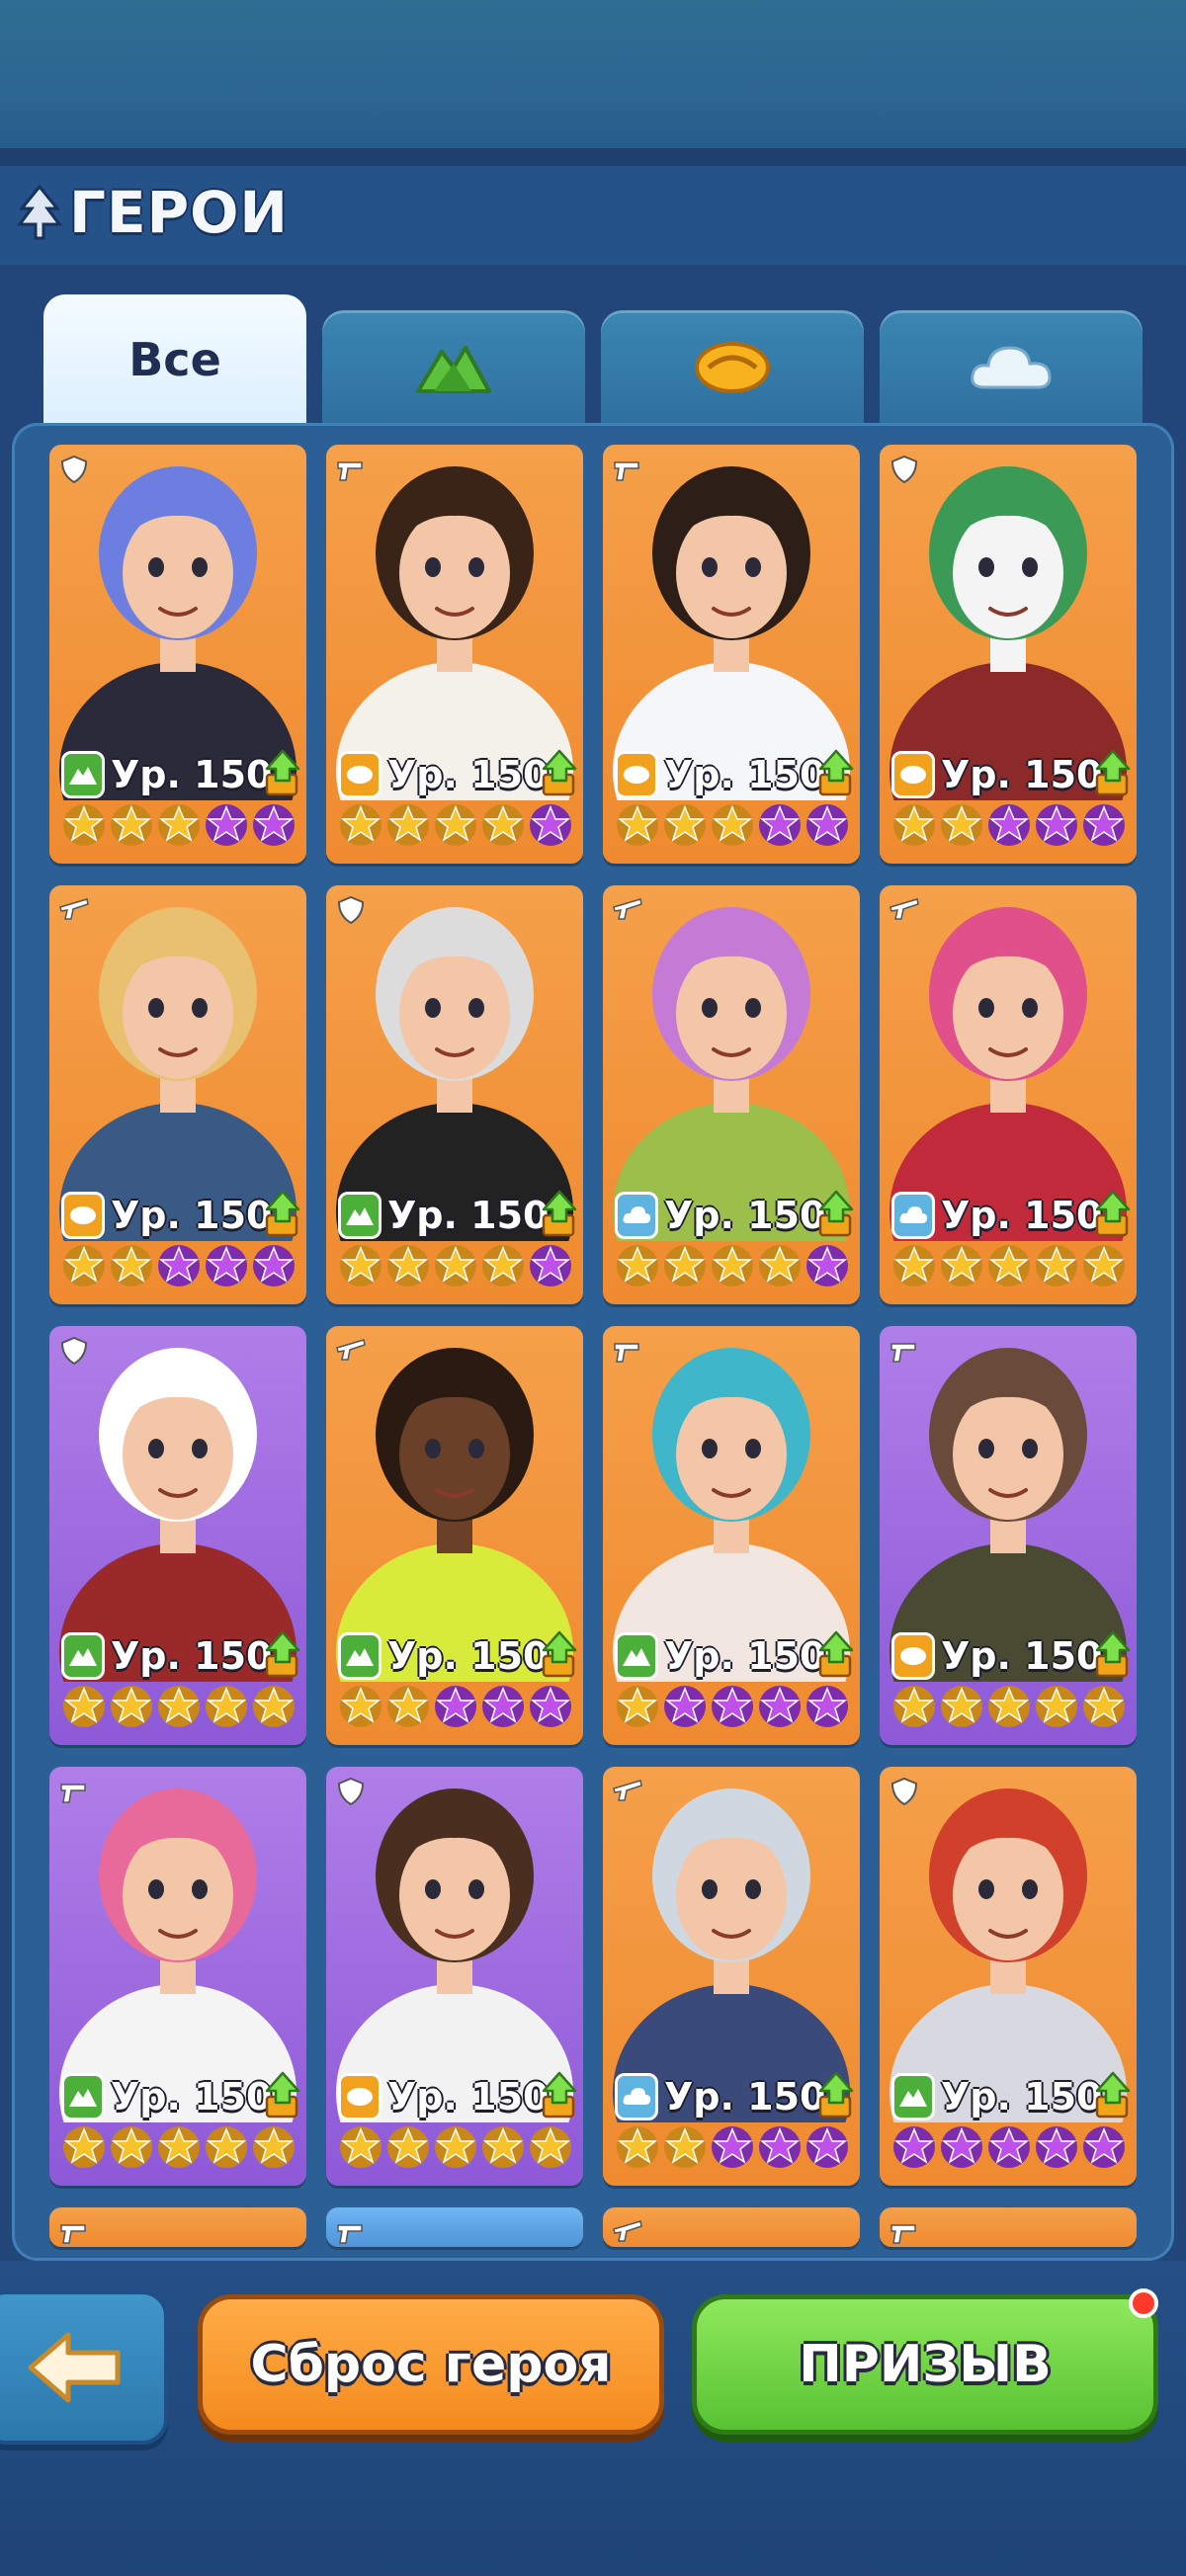 The image size is (1186, 2576). I want to click on page-title: ГЕРОИ, so click(152, 212).